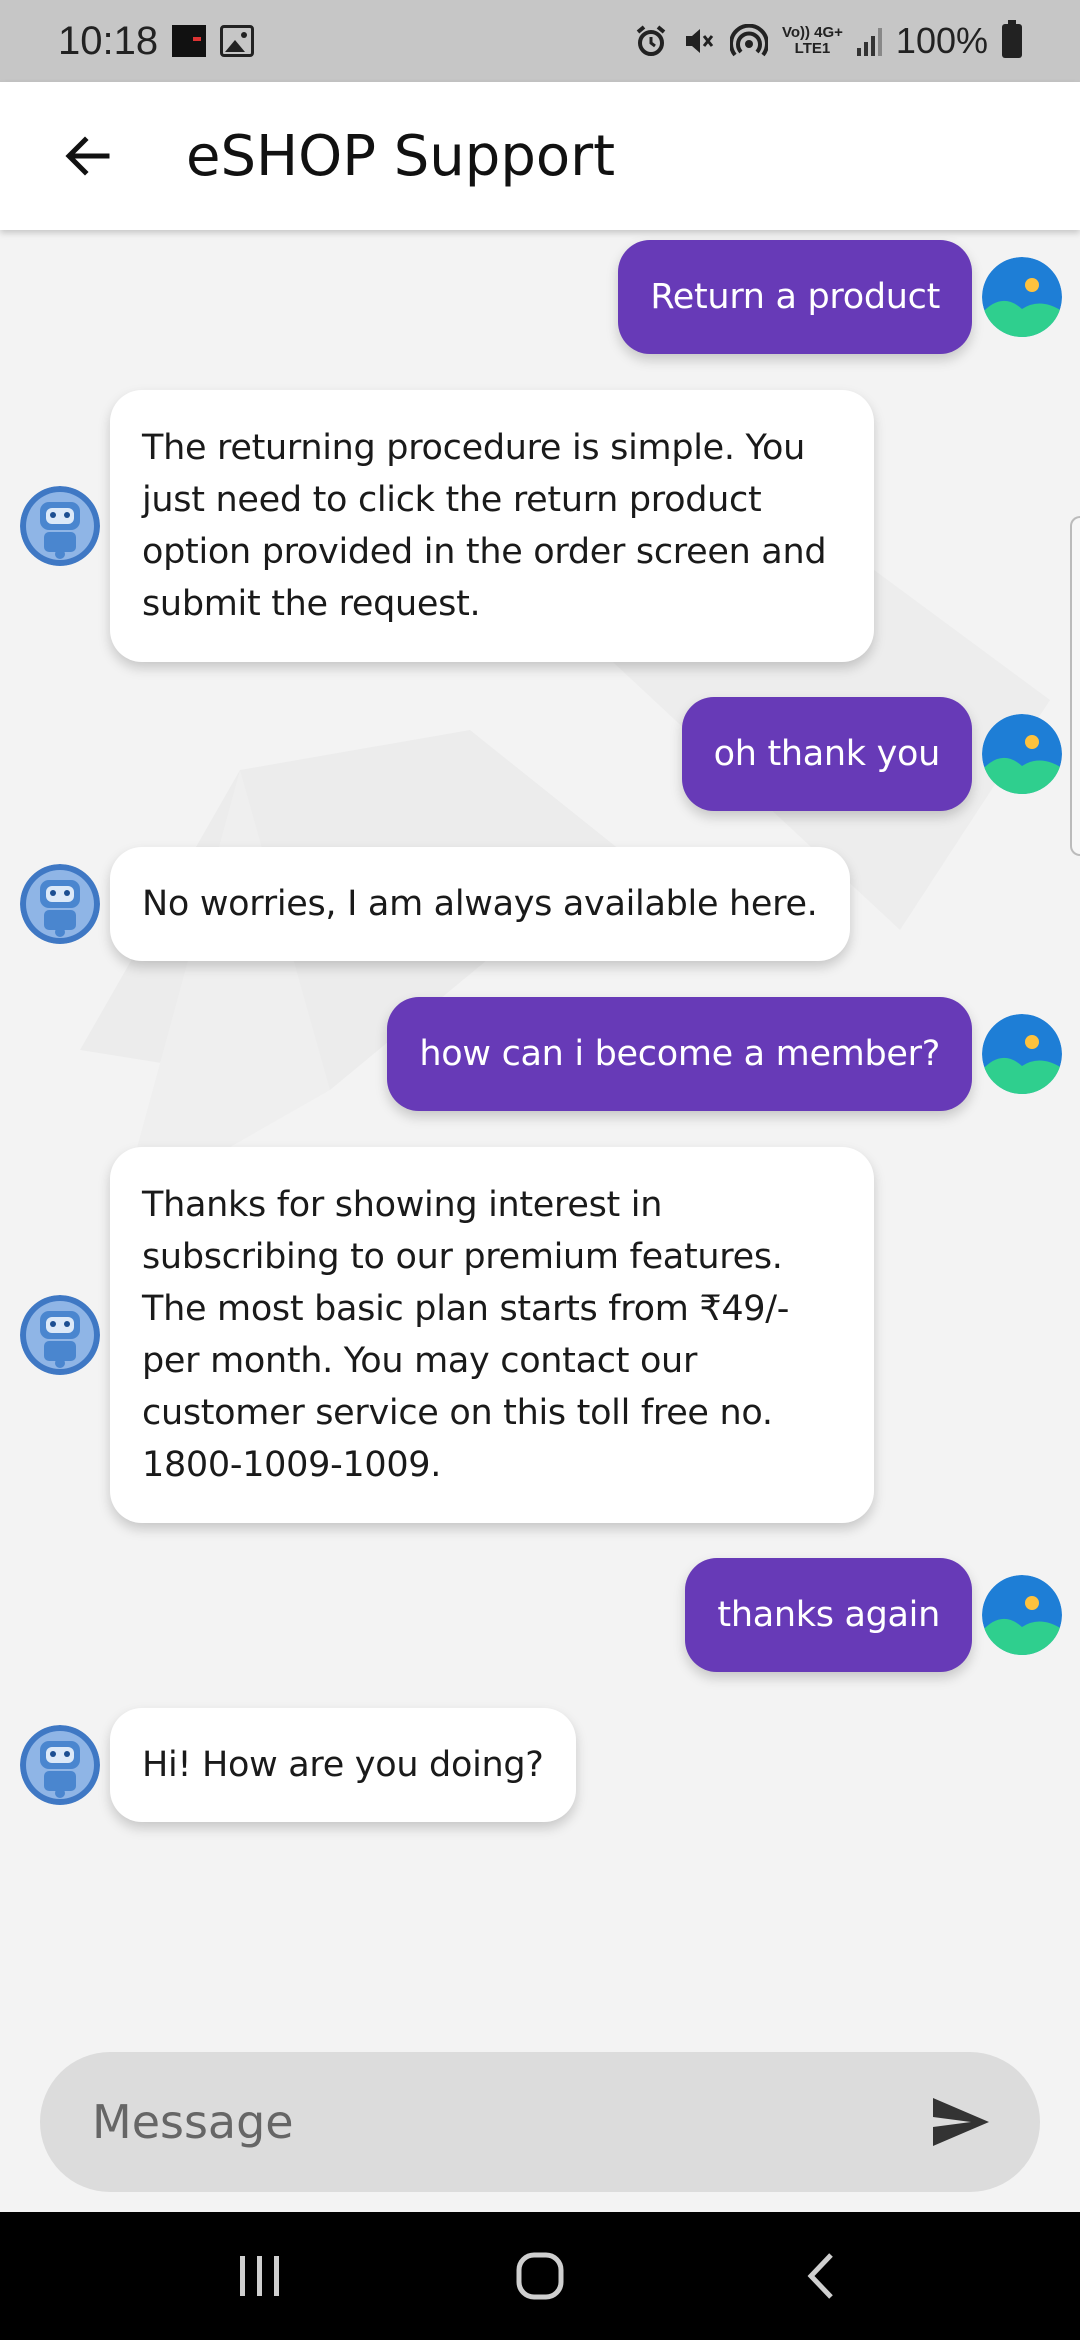  I want to click on message-row: thanks again, so click(873, 1615).